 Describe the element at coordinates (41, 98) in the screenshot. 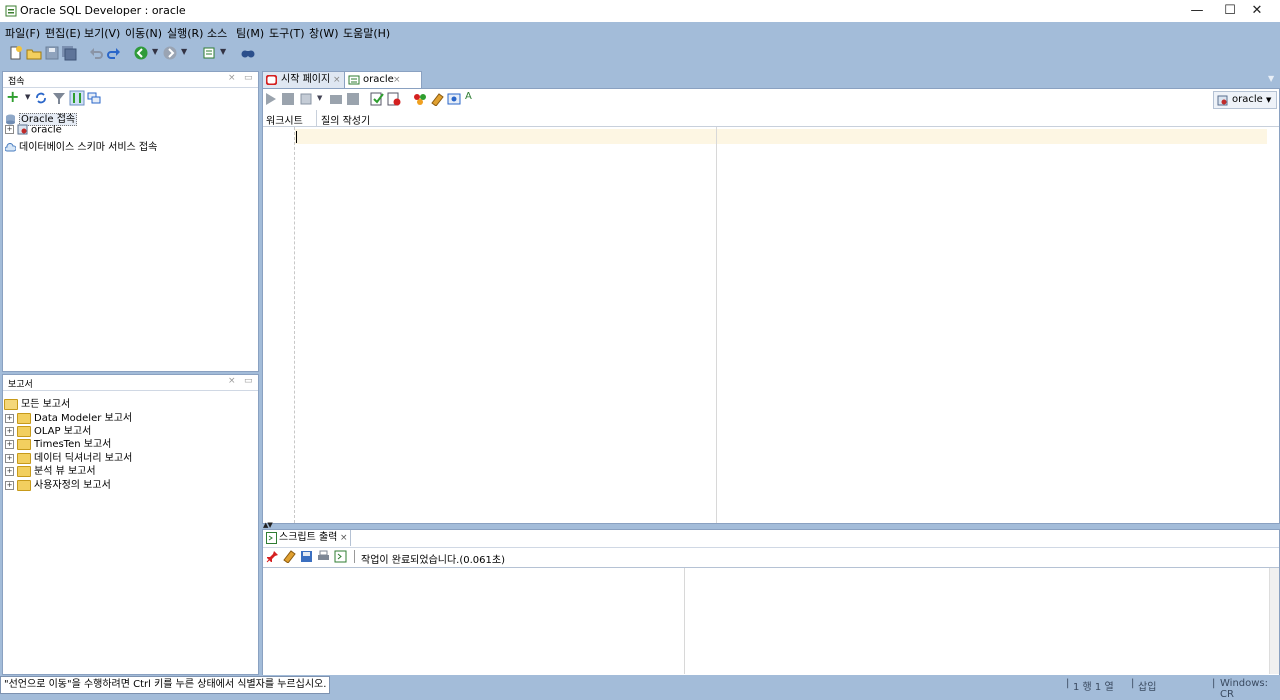

I see `refresh-icon` at that location.